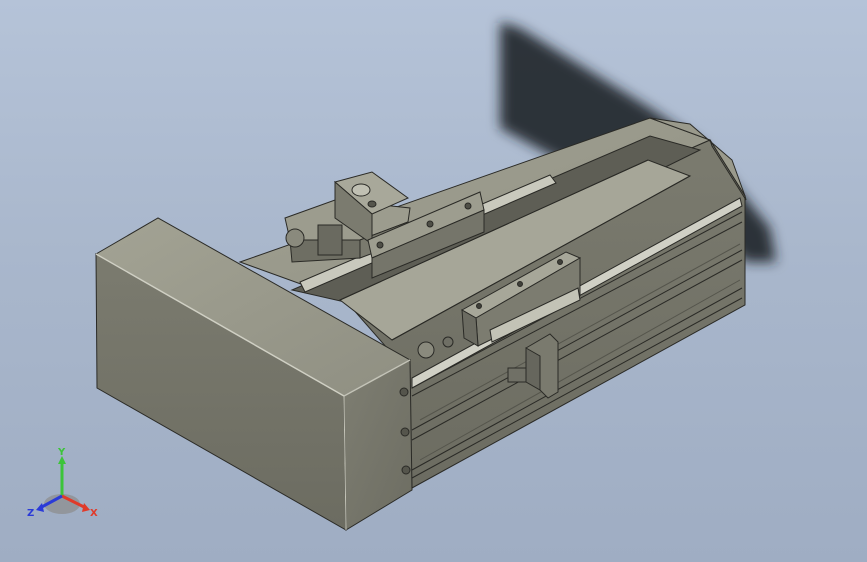  I want to click on y-axis-label: Y, so click(61, 452).